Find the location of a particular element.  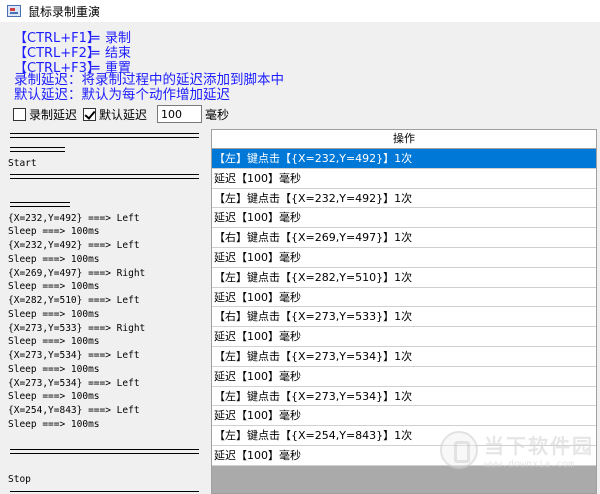

default-delay-label: 默认延迟 is located at coordinates (123, 114).